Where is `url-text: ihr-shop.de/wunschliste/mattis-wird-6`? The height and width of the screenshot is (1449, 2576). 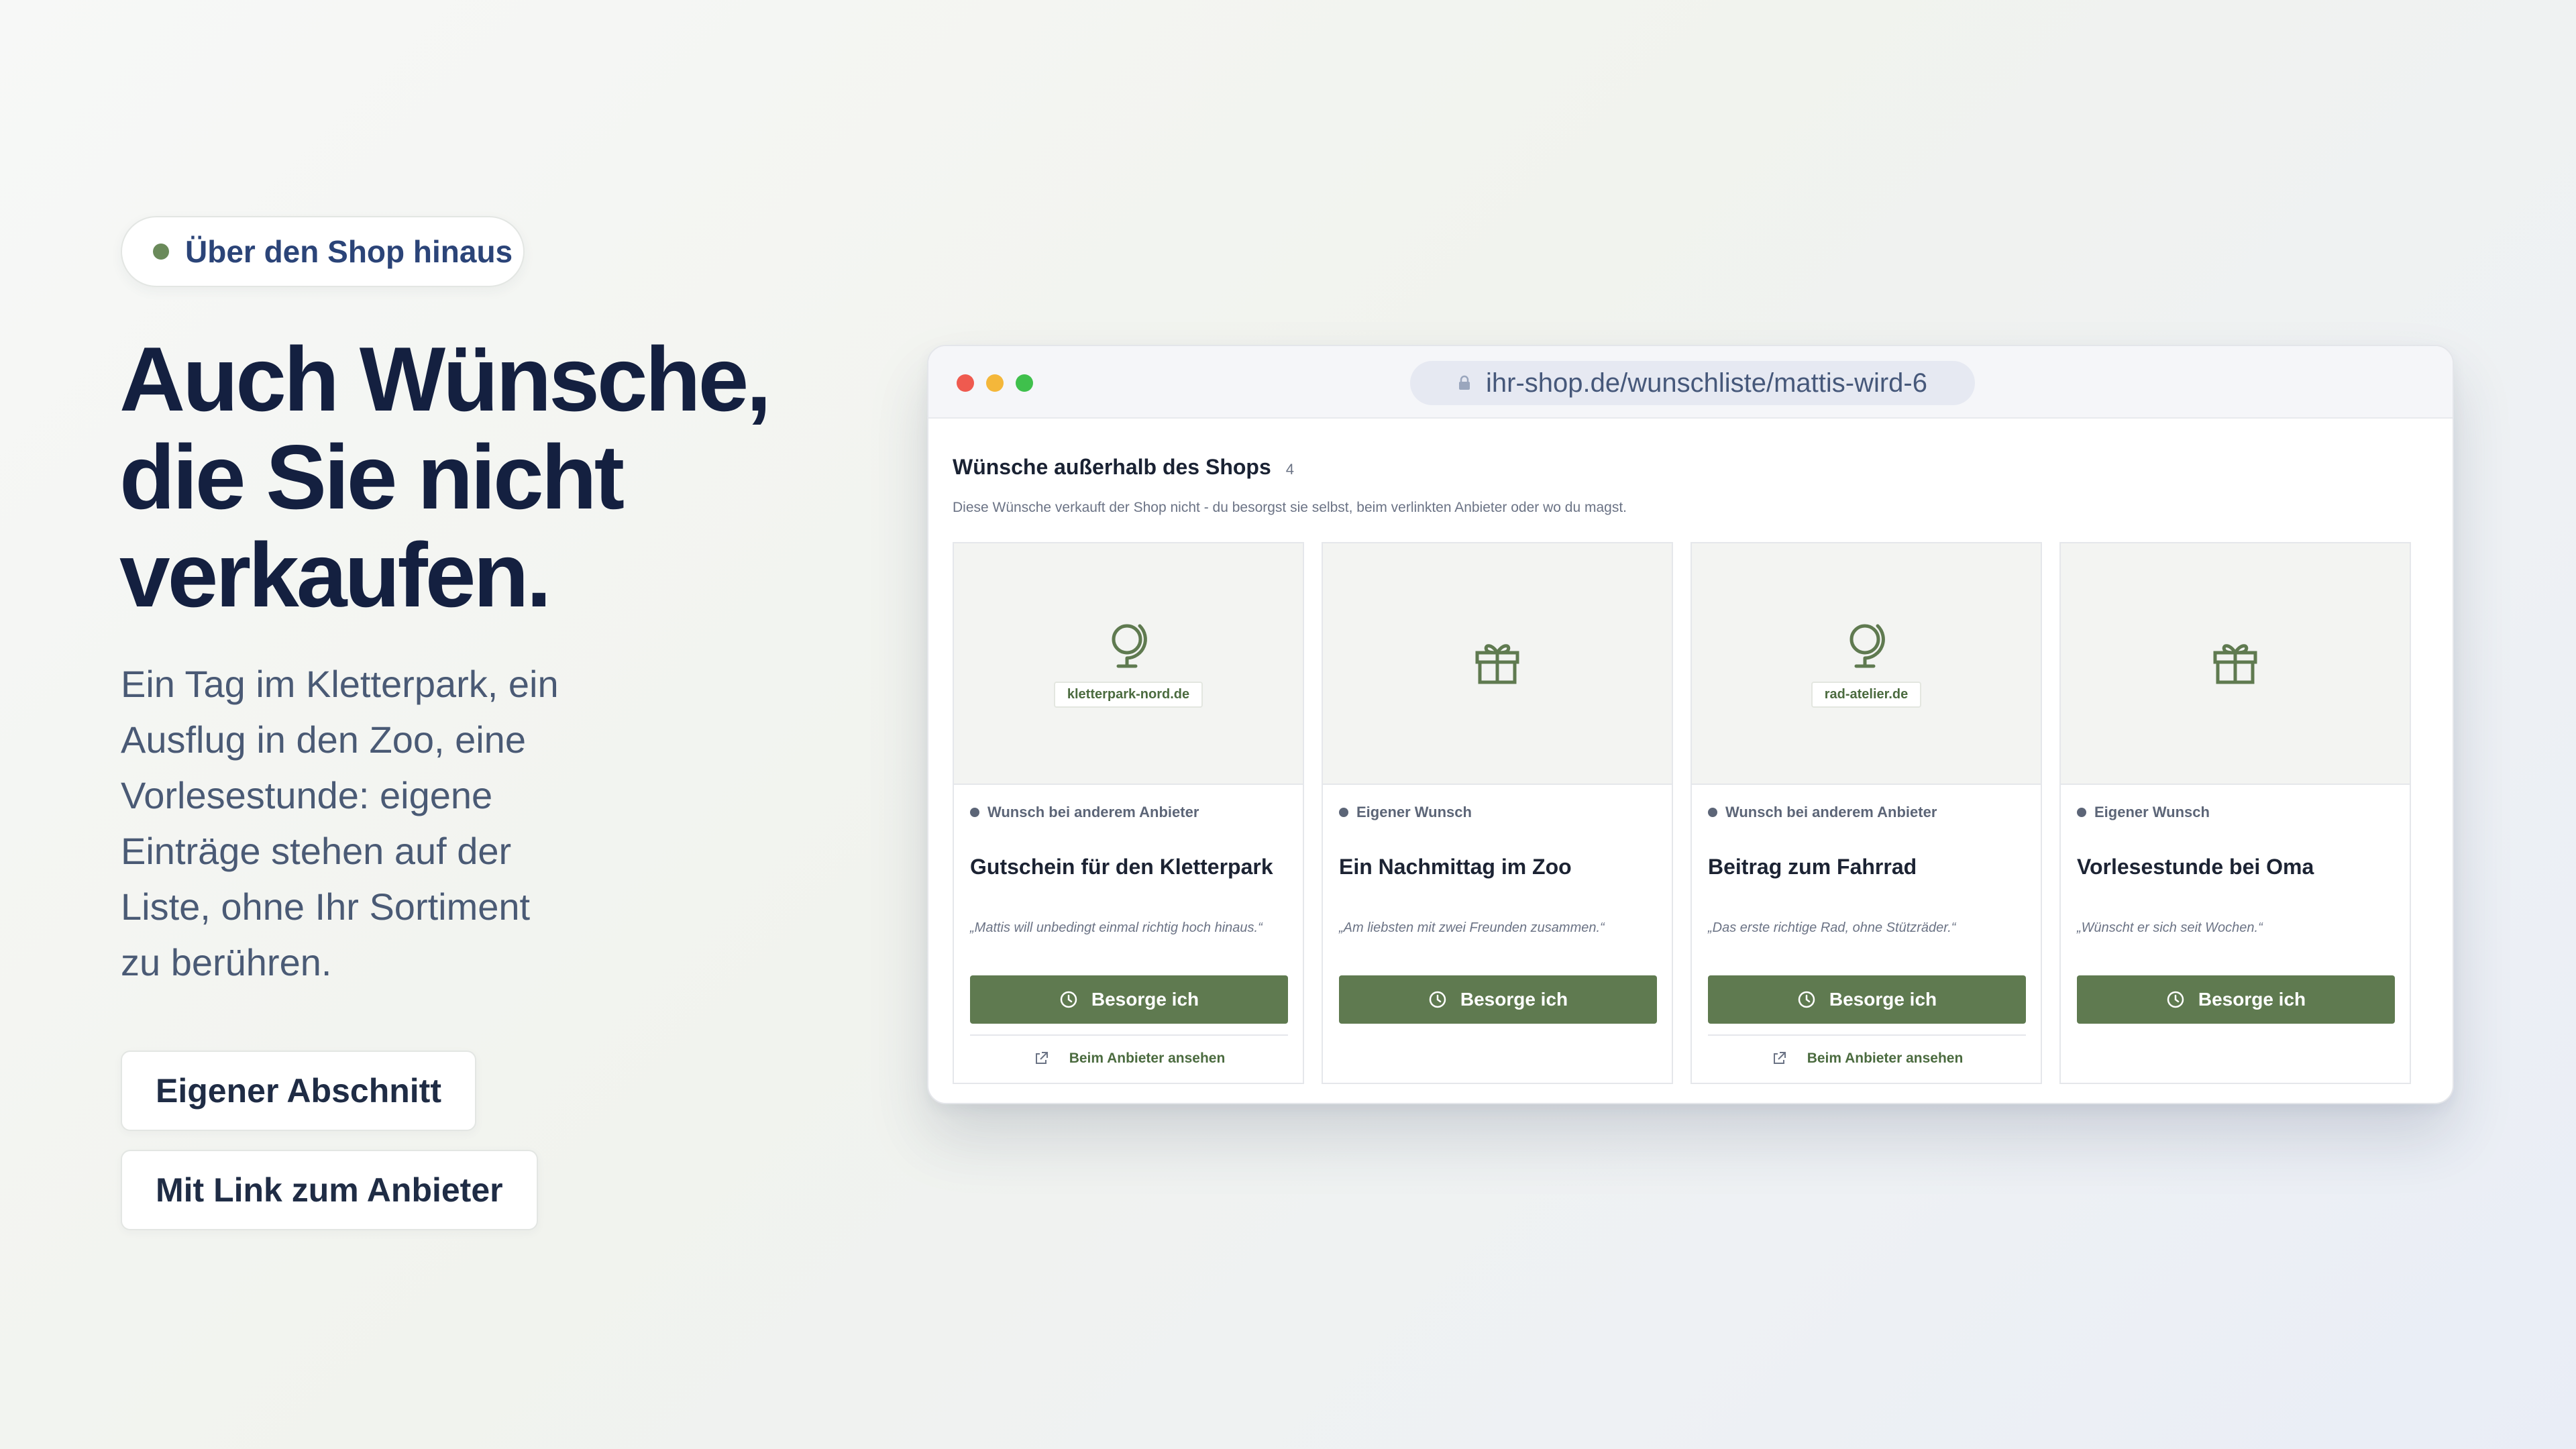
url-text: ihr-shop.de/wunschliste/mattis-wird-6 is located at coordinates (1706, 383).